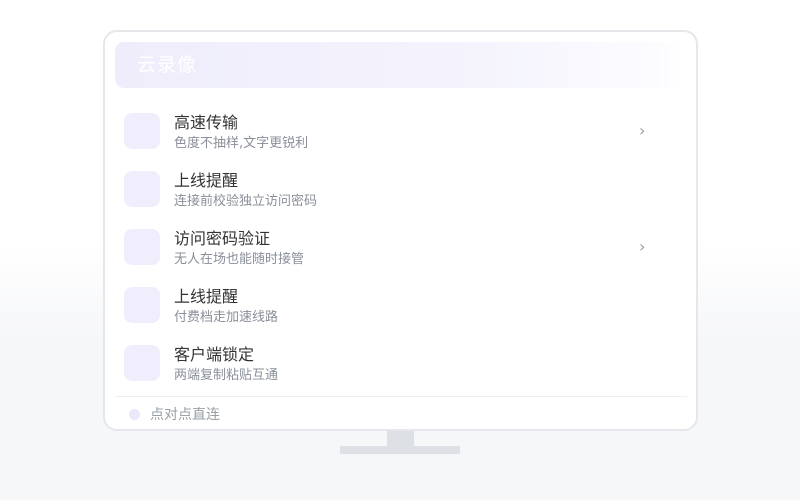 The image size is (800, 500). What do you see at coordinates (400, 365) in the screenshot?
I see `list-item-client-lock: 客户端锁定 两端复制粘贴互通` at bounding box center [400, 365].